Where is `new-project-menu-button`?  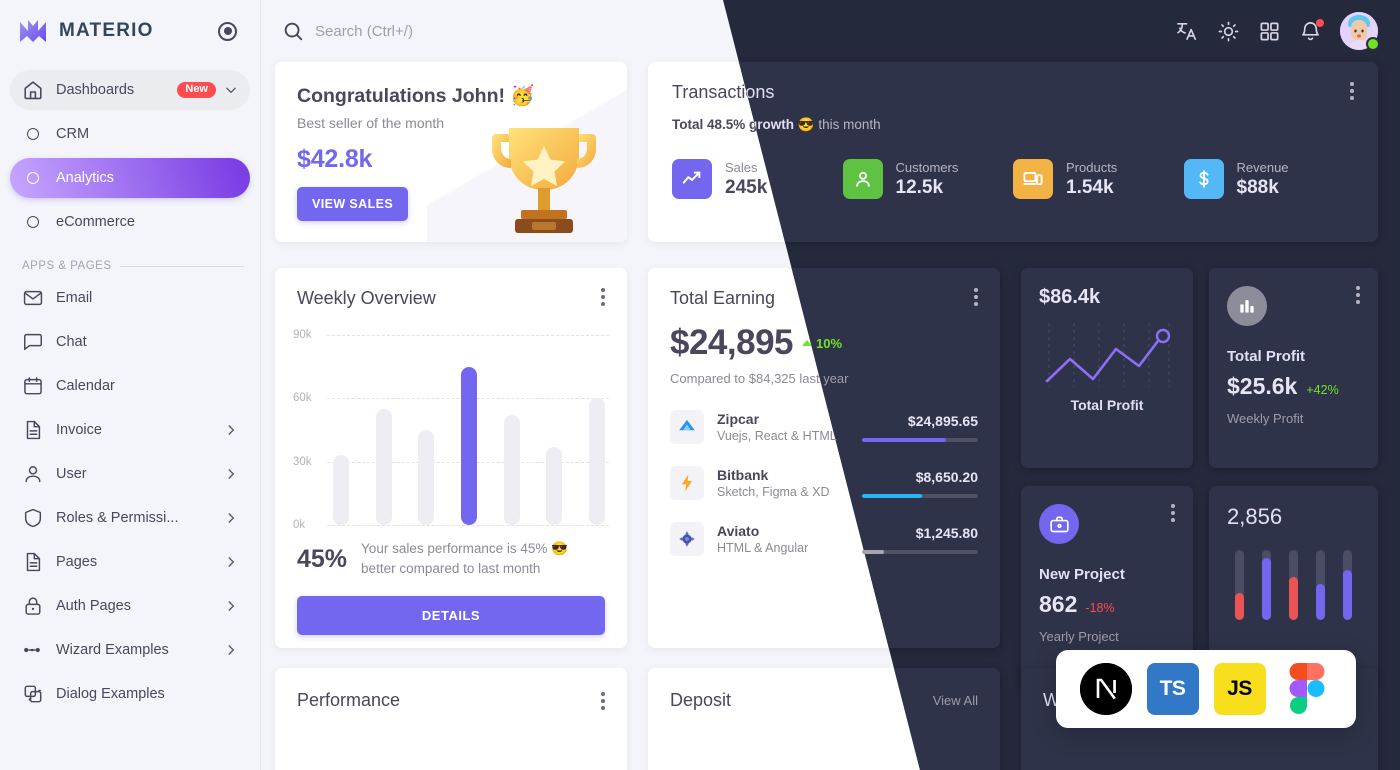
new-project-menu-button is located at coordinates (1173, 513).